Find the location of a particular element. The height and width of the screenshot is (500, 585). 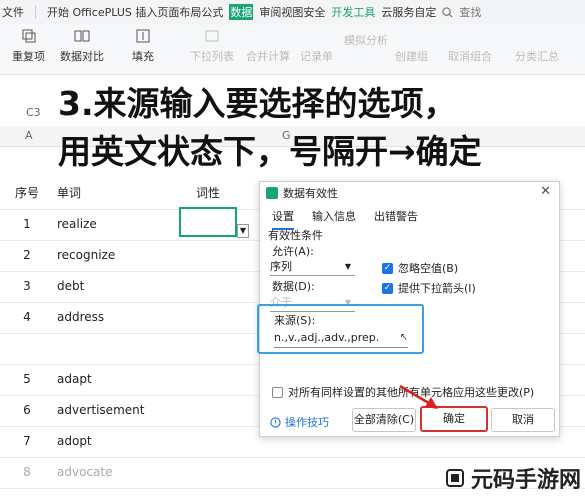

record-form-button: 记录单 is located at coordinates (316, 46).